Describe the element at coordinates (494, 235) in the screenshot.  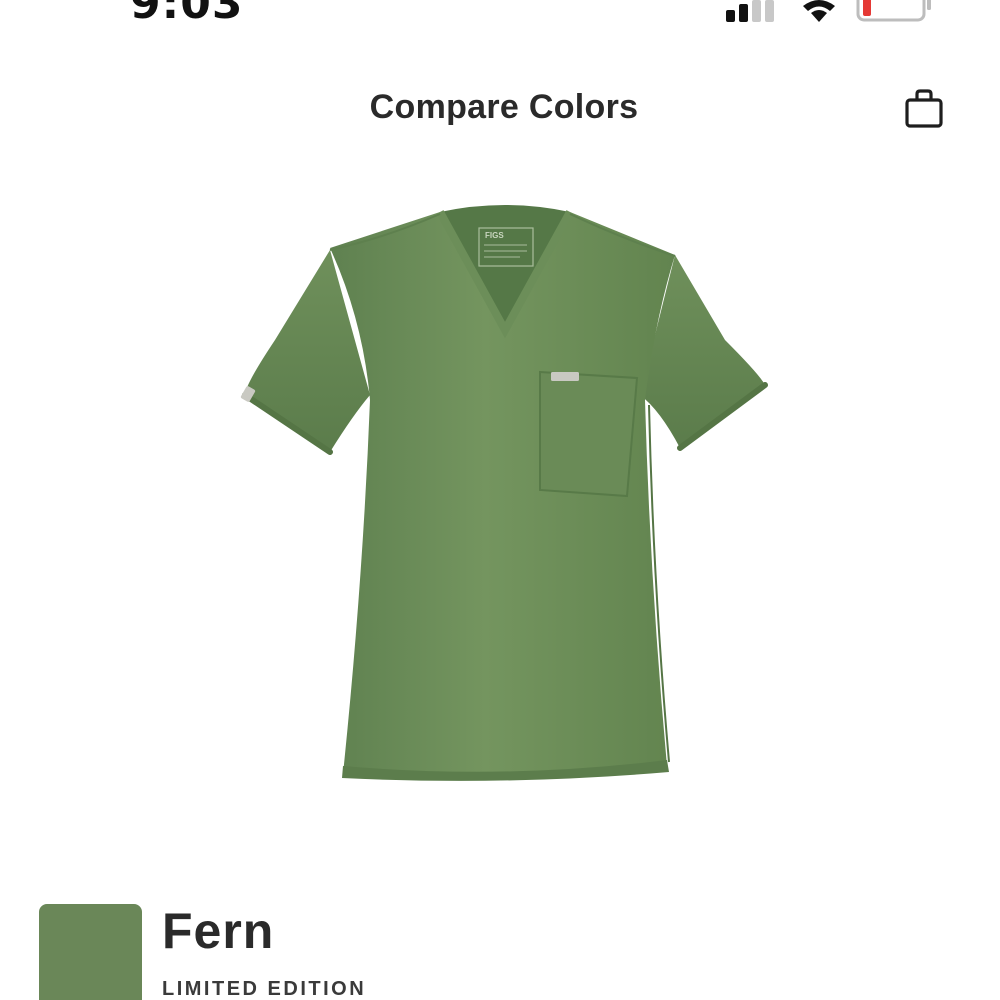
I see `neck-label-text: FIGS` at that location.